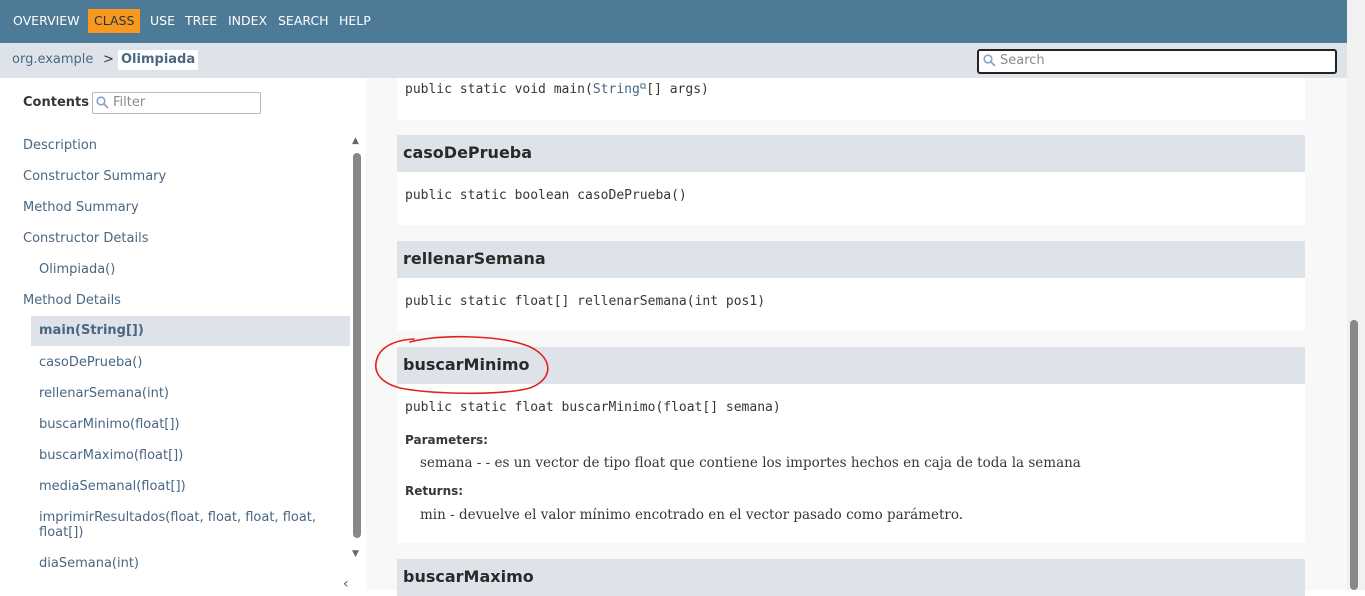 This screenshot has height=596, width=1365. What do you see at coordinates (81, 207) in the screenshot?
I see `toc-item-method-summary: Method Summary` at bounding box center [81, 207].